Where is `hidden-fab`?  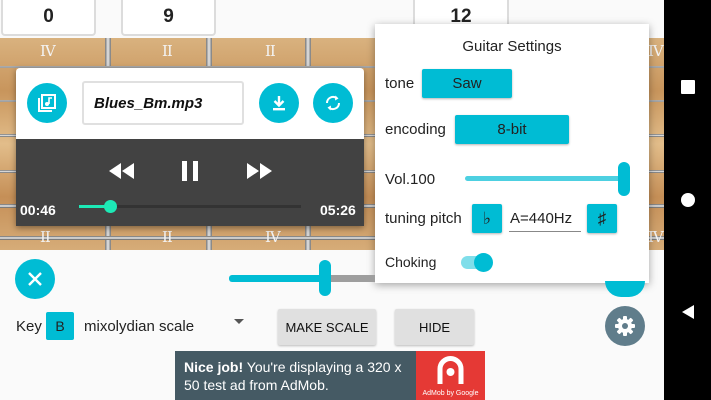
hidden-fab is located at coordinates (625, 289).